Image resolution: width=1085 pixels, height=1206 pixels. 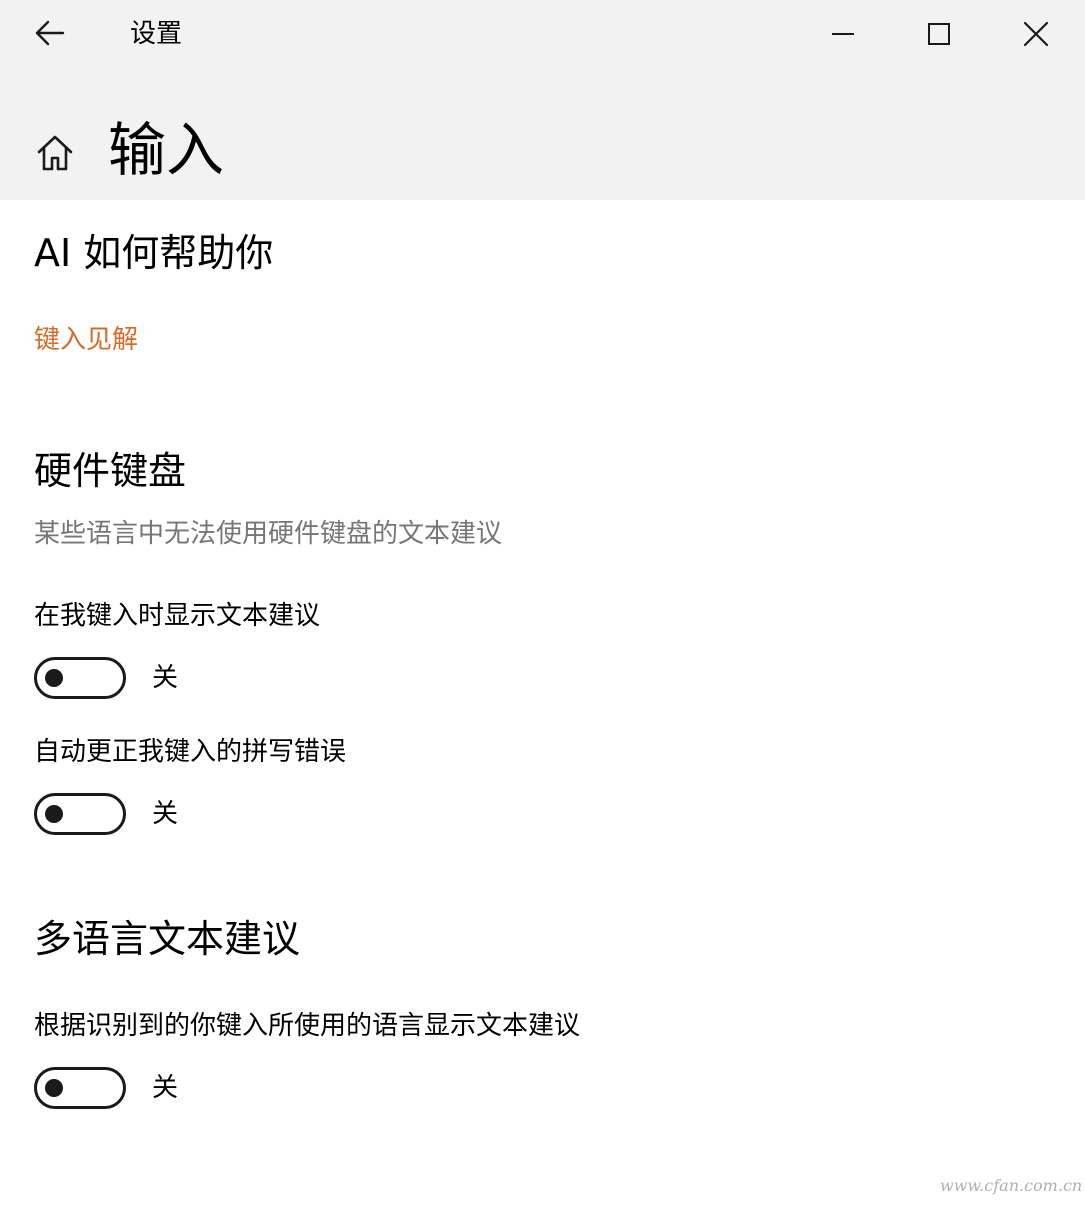 I want to click on multilingual-suggestions-setting: 关, so click(x=184, y=1088).